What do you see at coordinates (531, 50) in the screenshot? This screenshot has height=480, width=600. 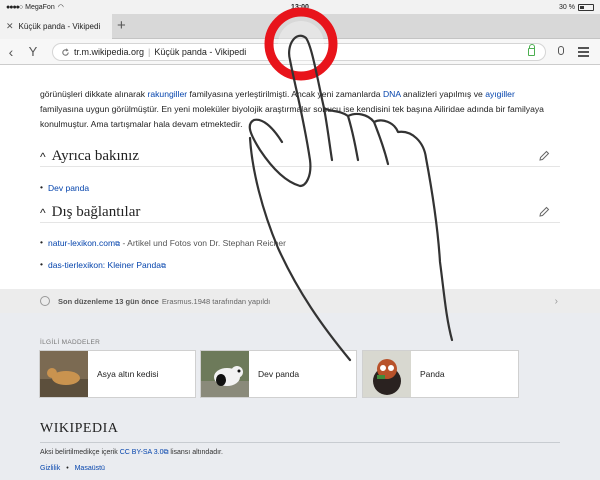 I see `lock-icon` at bounding box center [531, 50].